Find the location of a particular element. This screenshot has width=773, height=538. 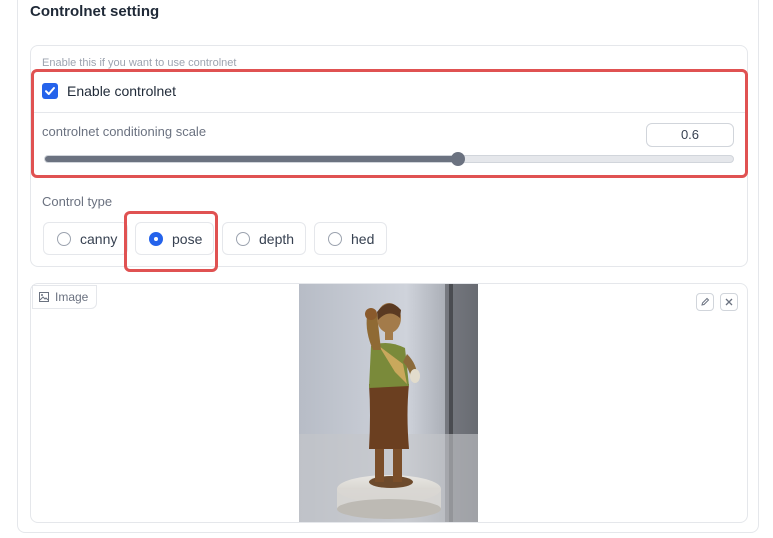

section-title: Controlnet setting is located at coordinates (95, 11).